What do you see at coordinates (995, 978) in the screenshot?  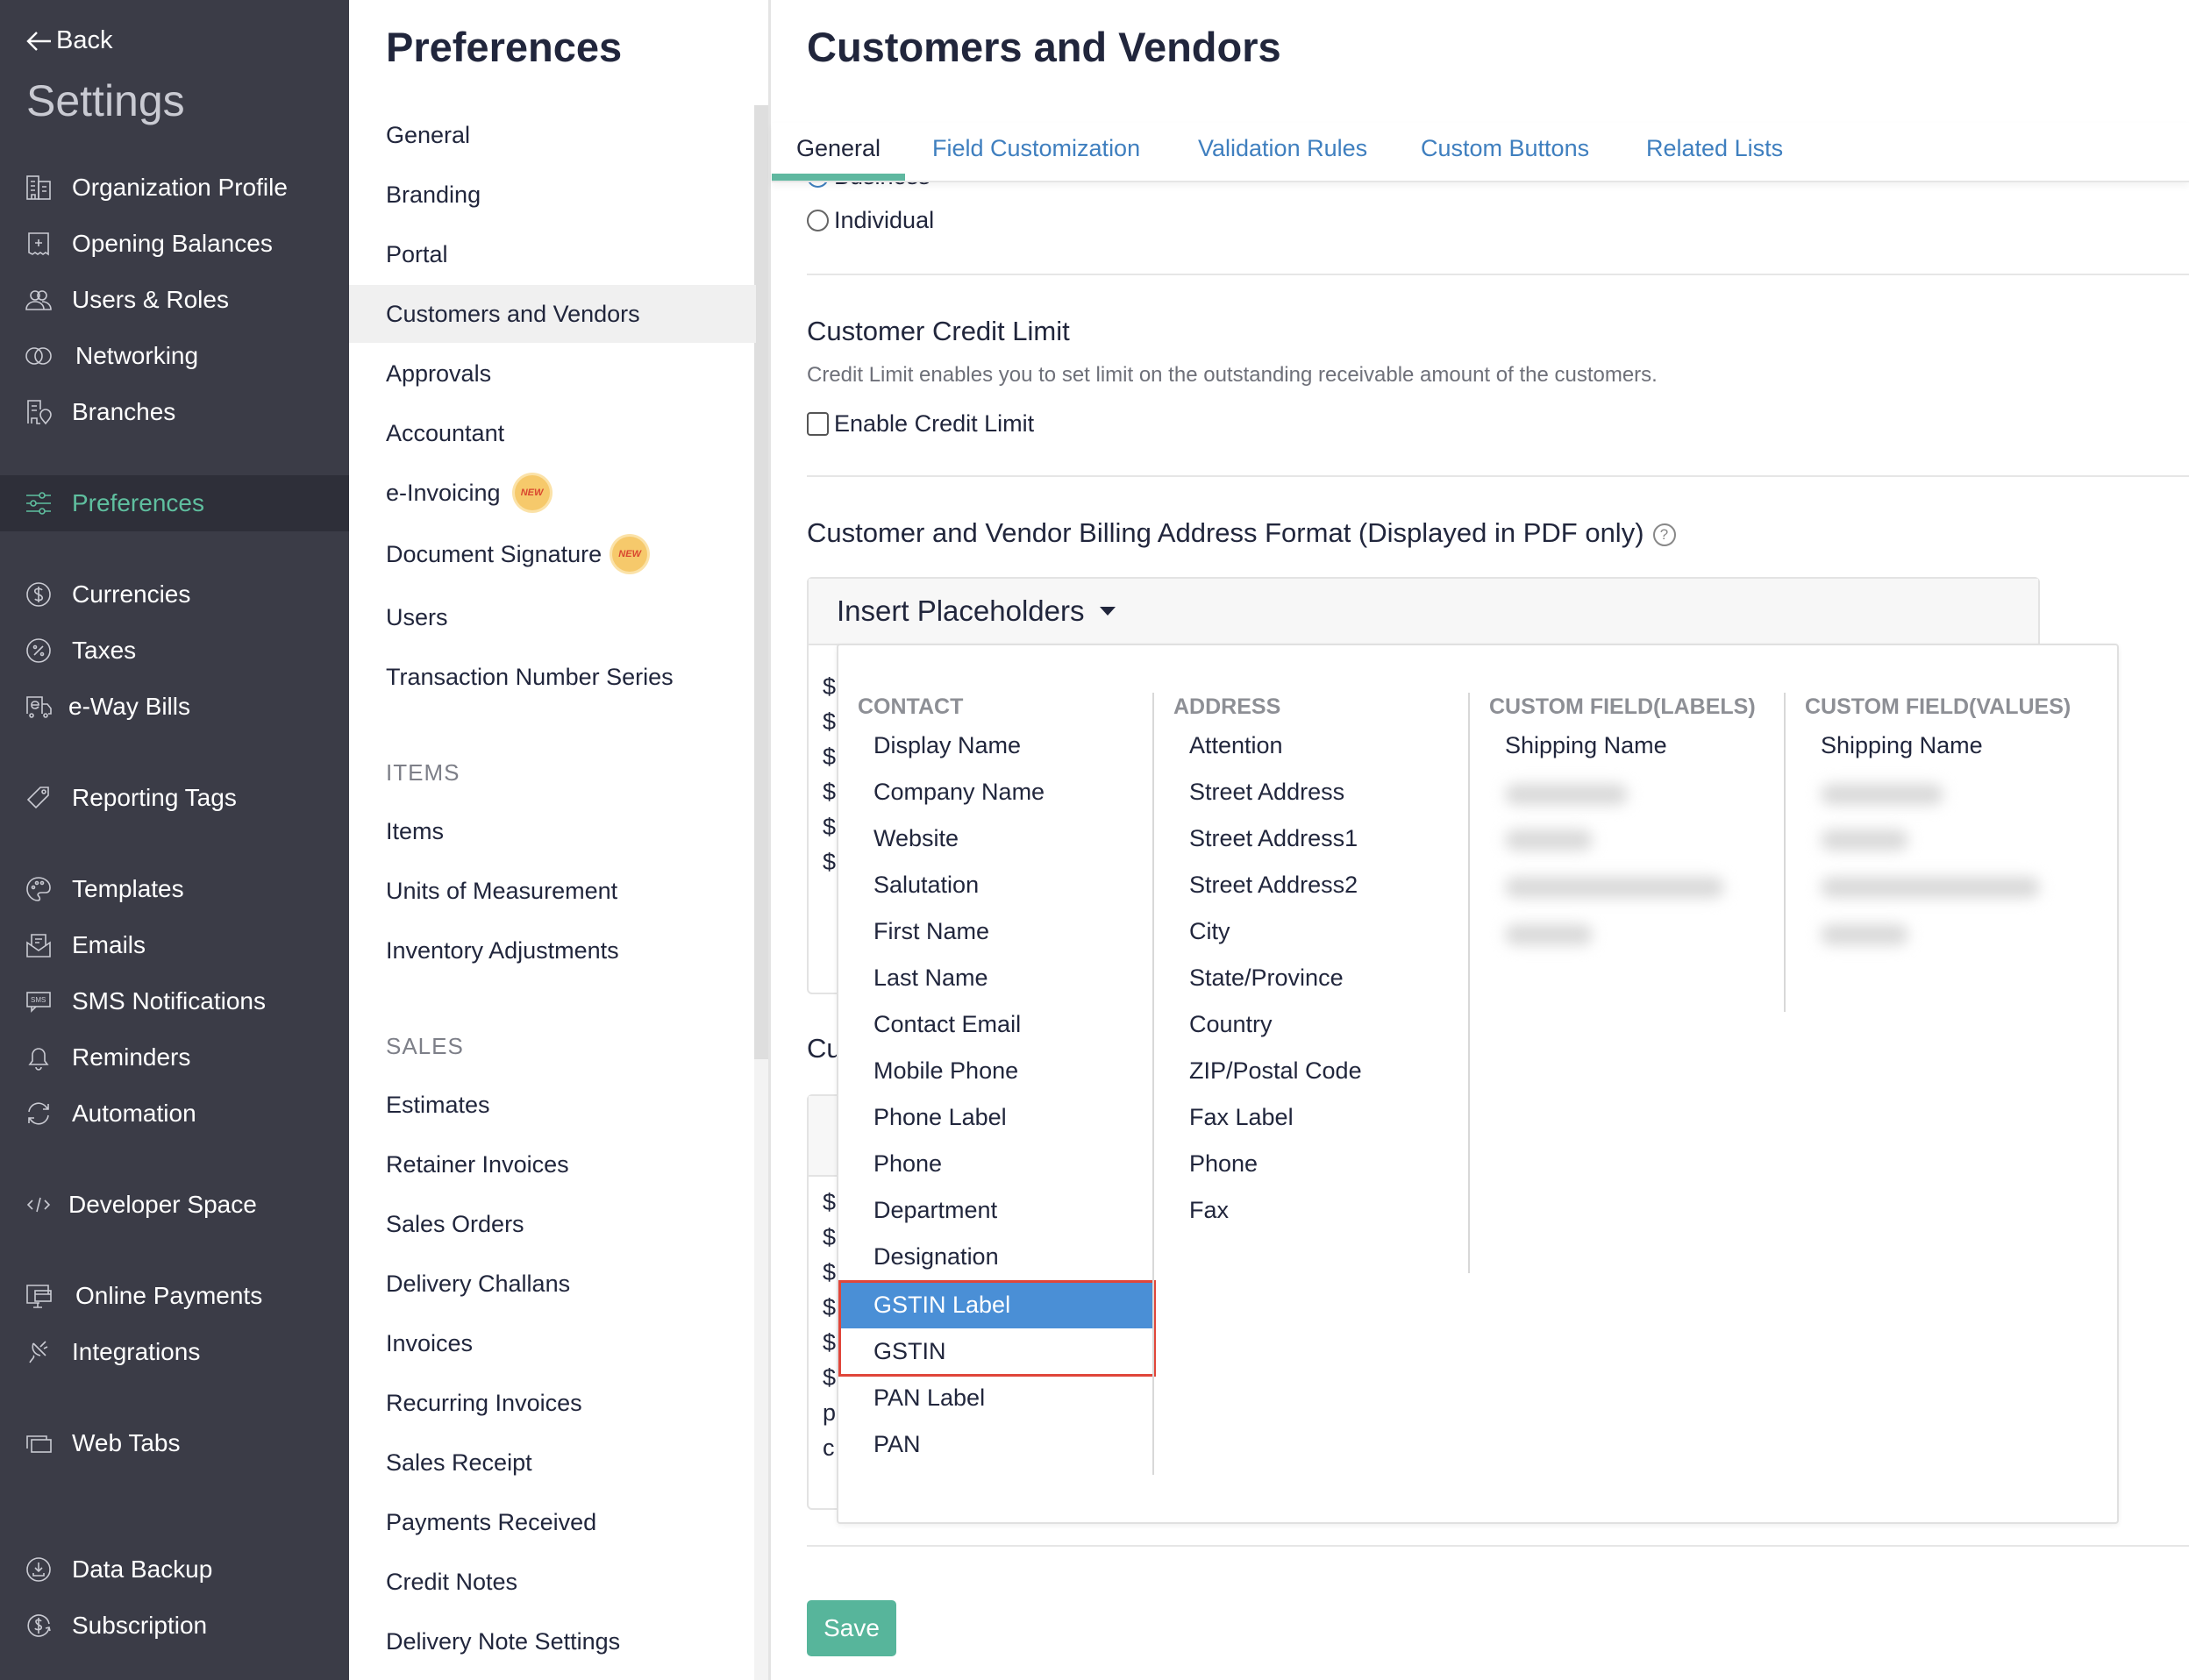 I see `placeholder-item: Last Name` at bounding box center [995, 978].